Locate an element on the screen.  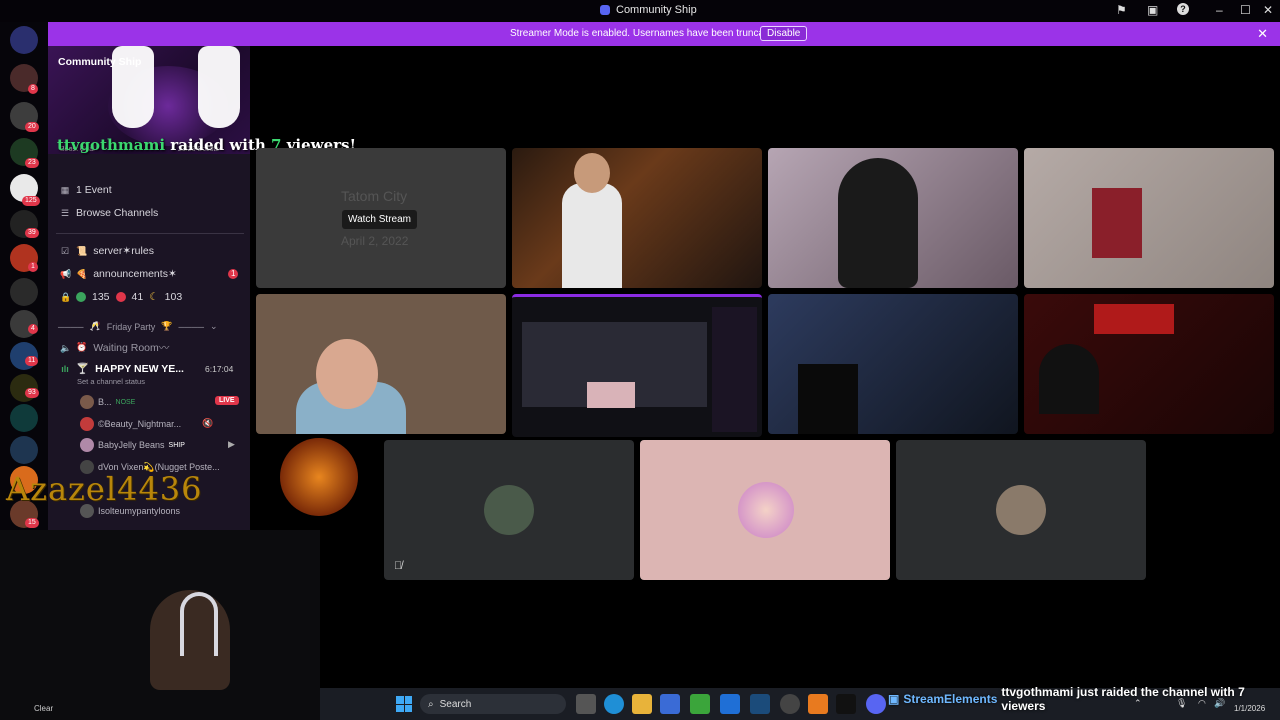
start-button is located at coordinates (404, 704).